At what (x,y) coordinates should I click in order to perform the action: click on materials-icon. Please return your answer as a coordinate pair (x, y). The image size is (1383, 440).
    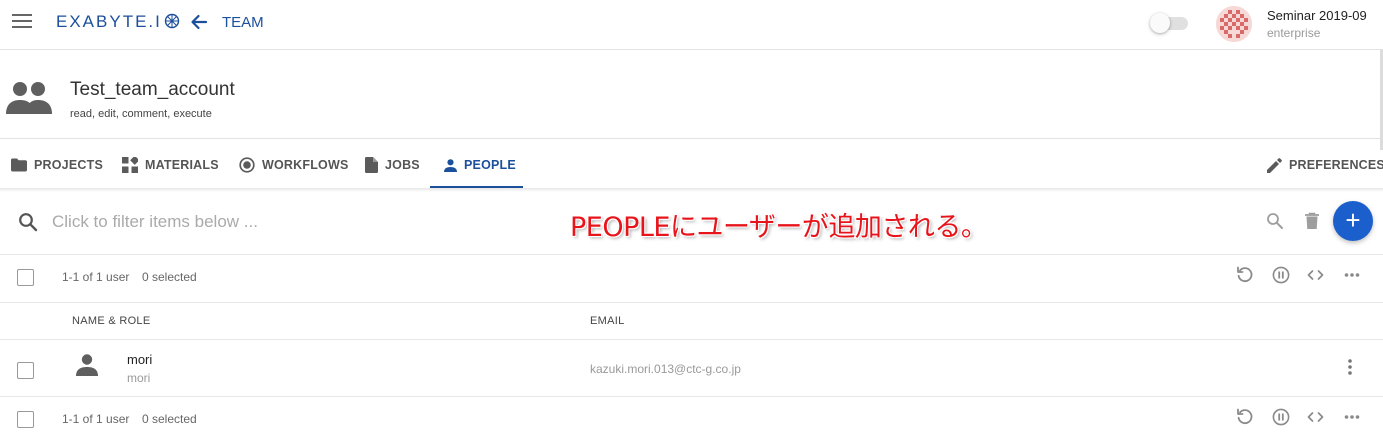
    Looking at the image, I should click on (130, 165).